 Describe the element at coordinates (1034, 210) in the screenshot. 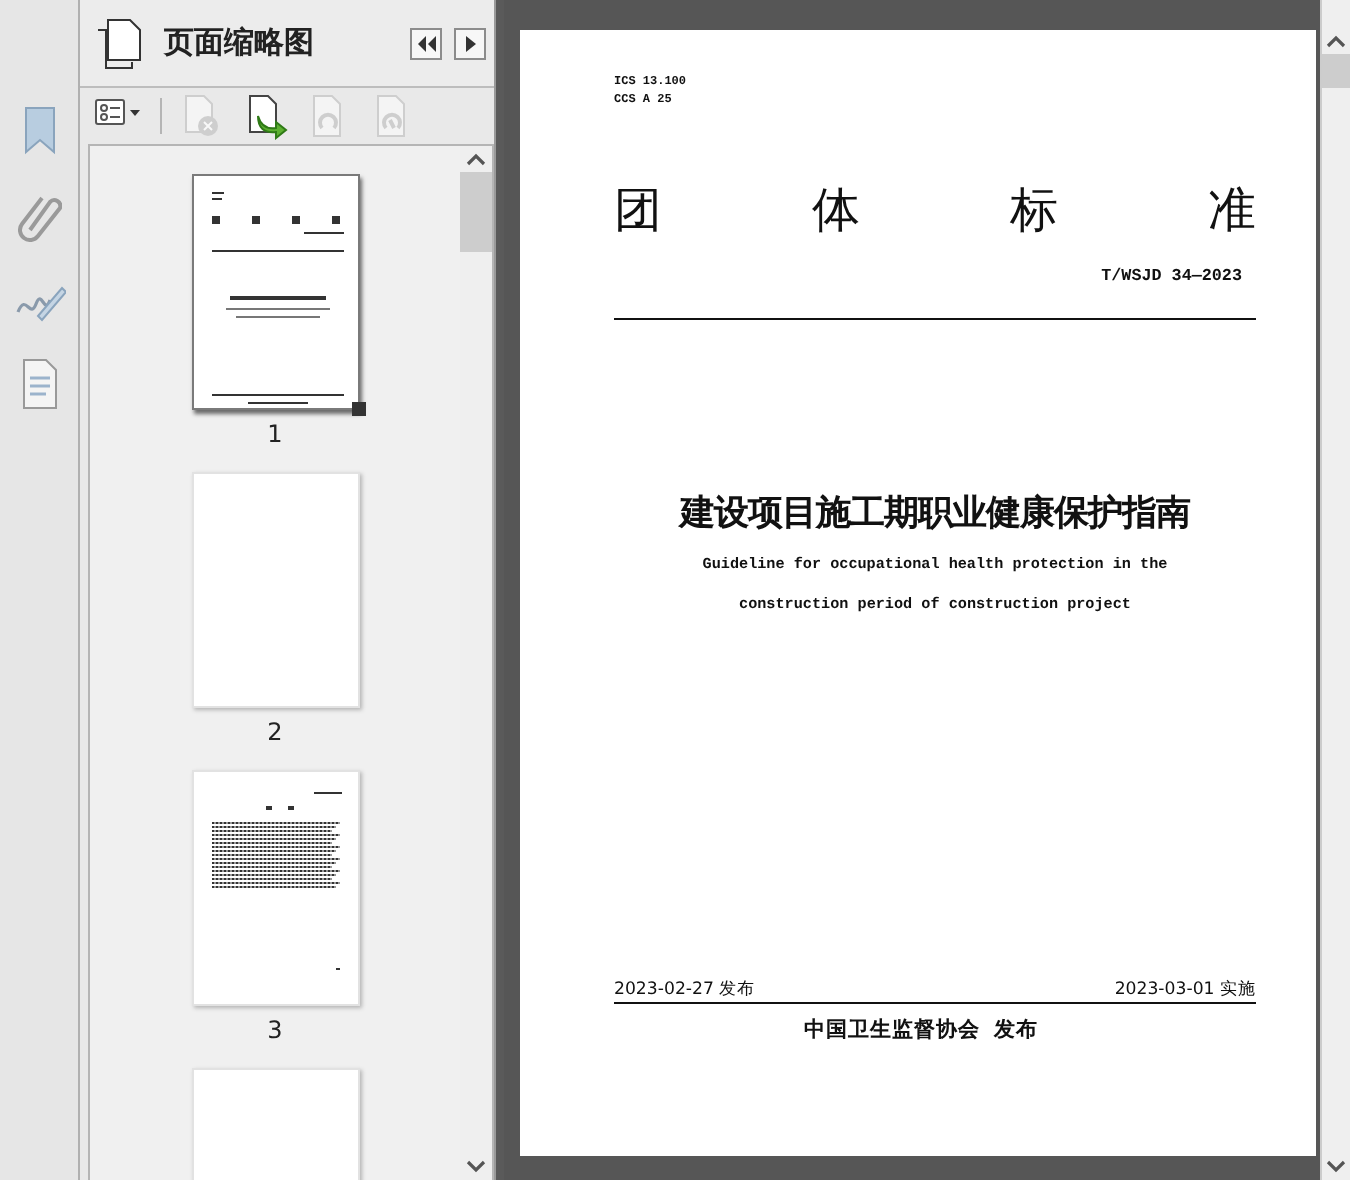

I see `heading-character: 标` at that location.